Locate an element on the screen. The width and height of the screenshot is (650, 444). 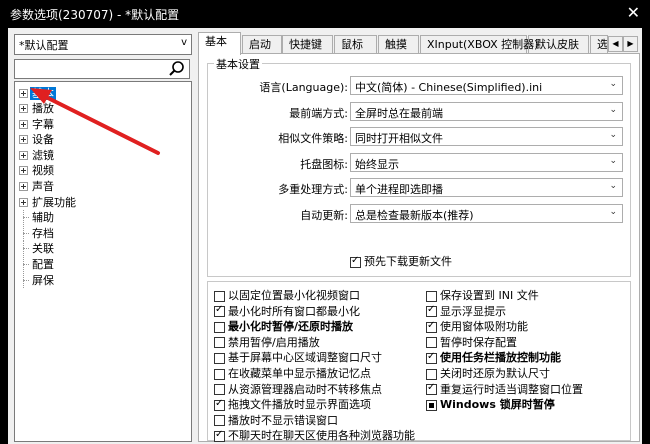
option-checkbox: 使用窗体吸附功能 is located at coordinates (477, 326).